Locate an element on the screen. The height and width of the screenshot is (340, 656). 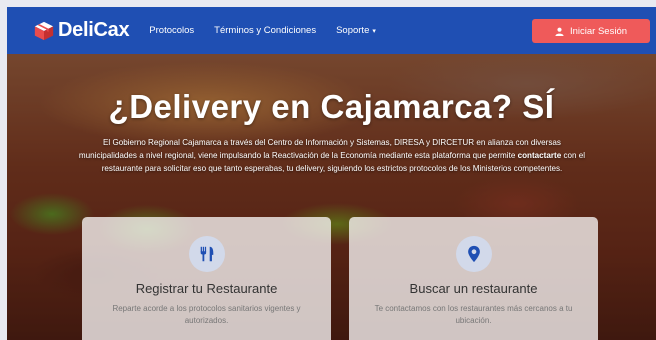
nav-link-terminos: Términos y Condiciones is located at coordinates (265, 30).